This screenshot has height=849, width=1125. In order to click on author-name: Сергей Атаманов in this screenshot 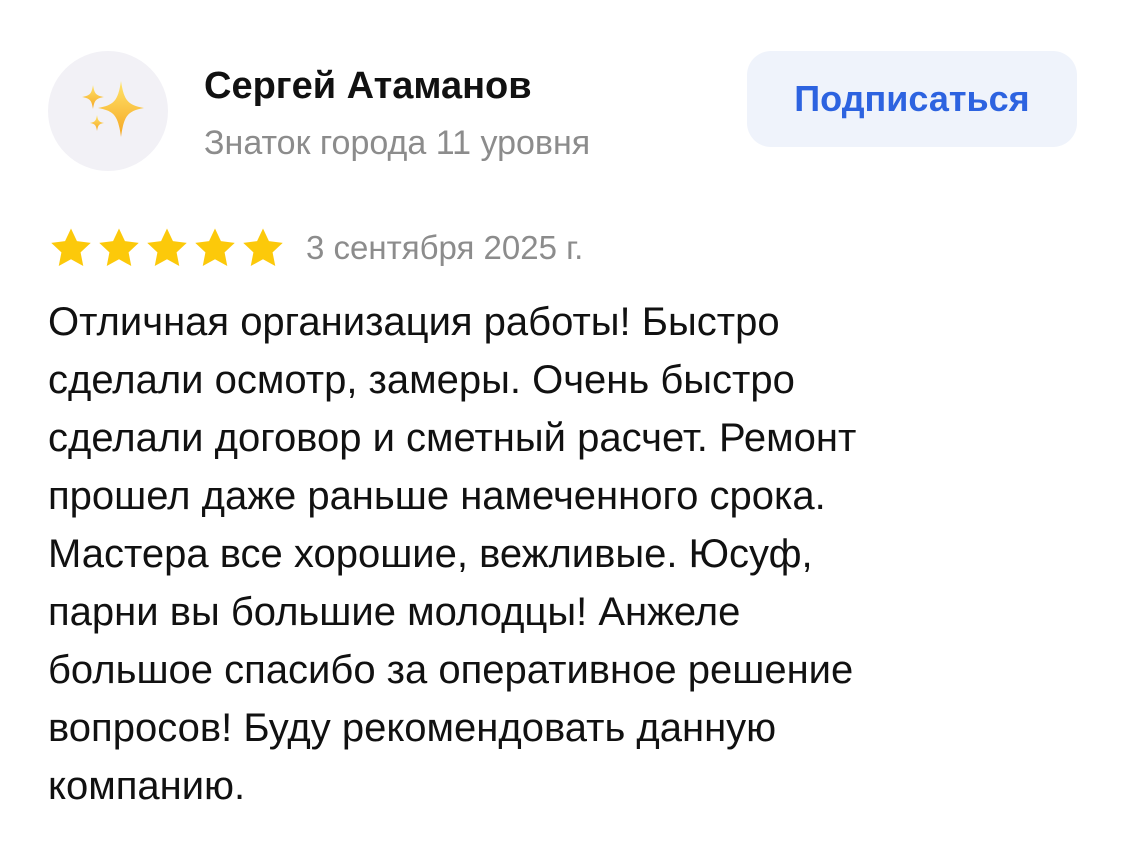, I will do `click(368, 86)`.